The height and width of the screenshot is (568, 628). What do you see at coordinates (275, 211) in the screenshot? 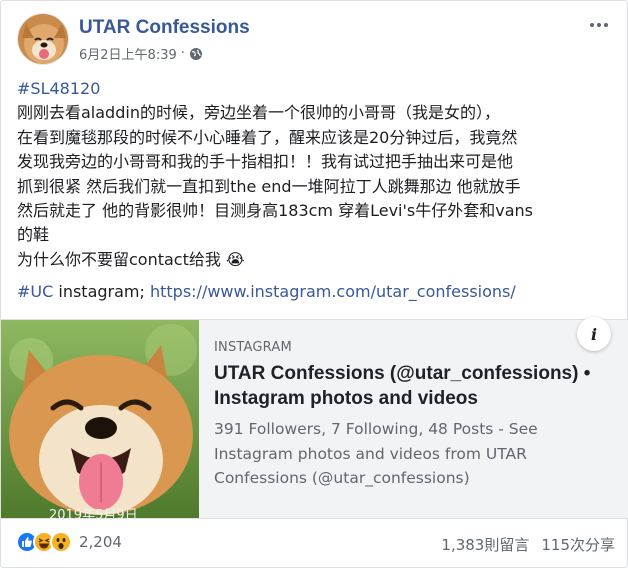
I see `message-line: 然后就走了 他的背影很帅！目测身高183cm 穿着Levi's牛仔外套和vans` at bounding box center [275, 211].